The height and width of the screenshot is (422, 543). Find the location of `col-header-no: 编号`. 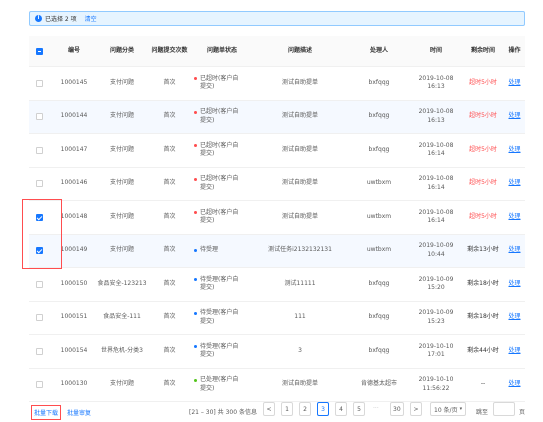

col-header-no: 编号 is located at coordinates (74, 51).